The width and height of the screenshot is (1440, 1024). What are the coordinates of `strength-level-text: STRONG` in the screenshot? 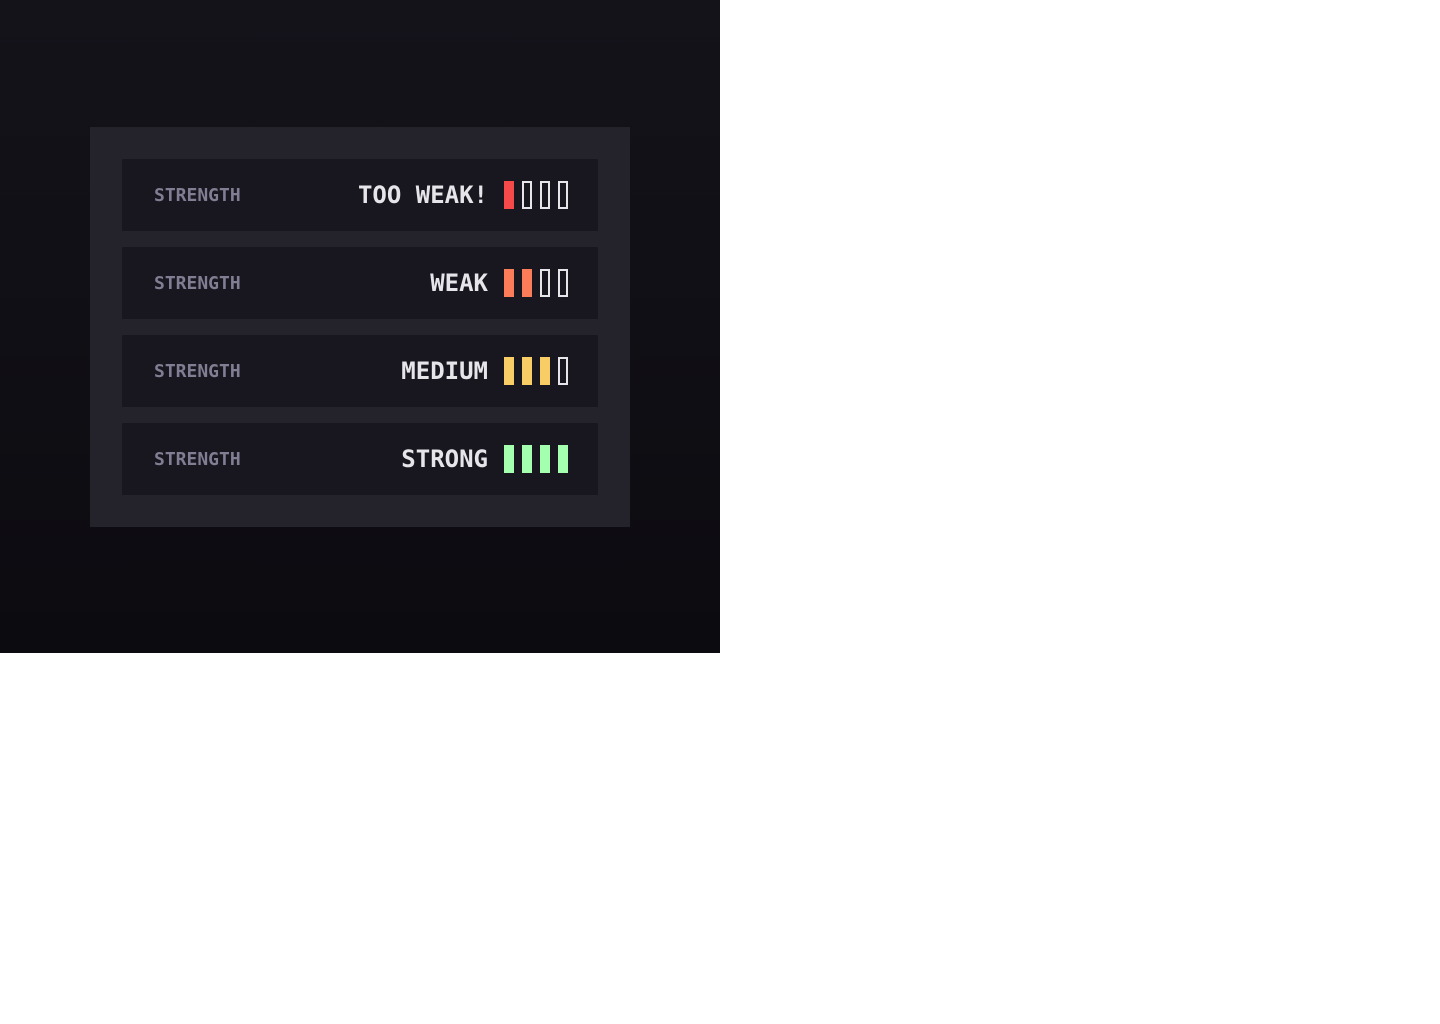 It's located at (444, 459).